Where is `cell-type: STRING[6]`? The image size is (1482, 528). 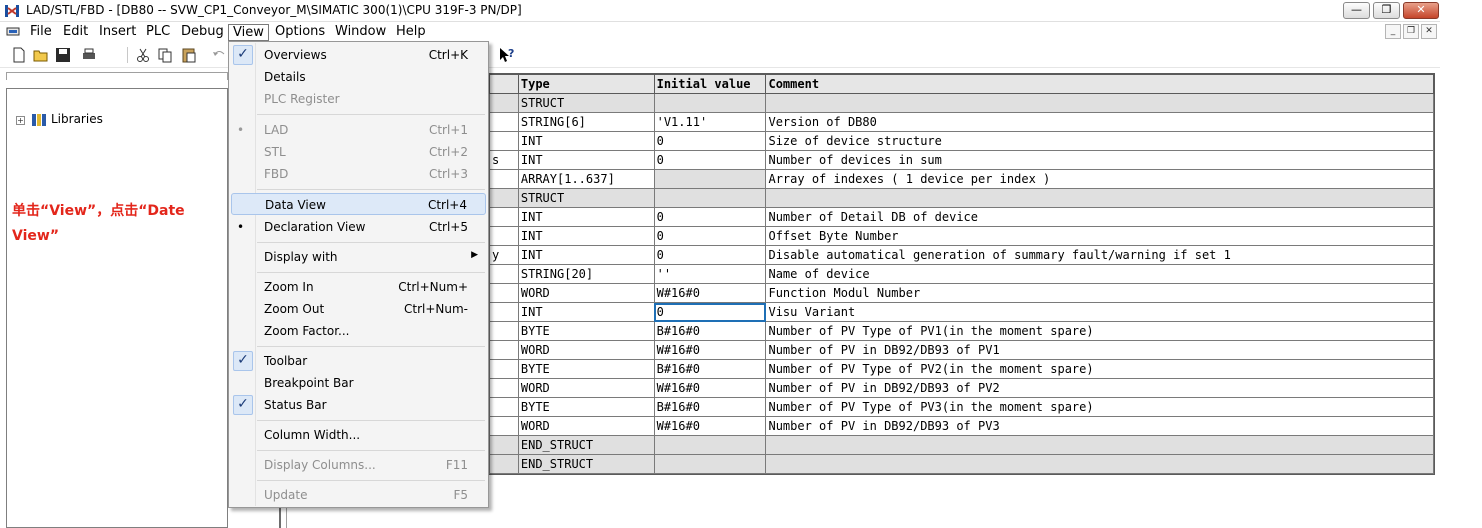 cell-type: STRING[6] is located at coordinates (586, 122).